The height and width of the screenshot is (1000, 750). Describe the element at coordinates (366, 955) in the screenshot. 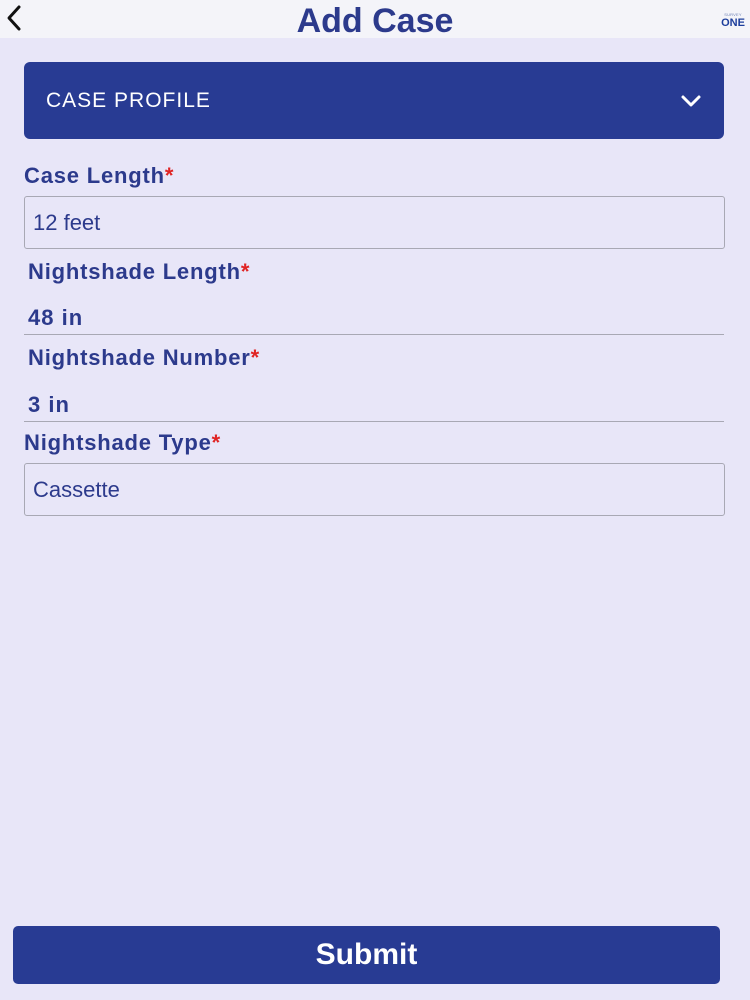

I see `submit-button: Submit` at that location.